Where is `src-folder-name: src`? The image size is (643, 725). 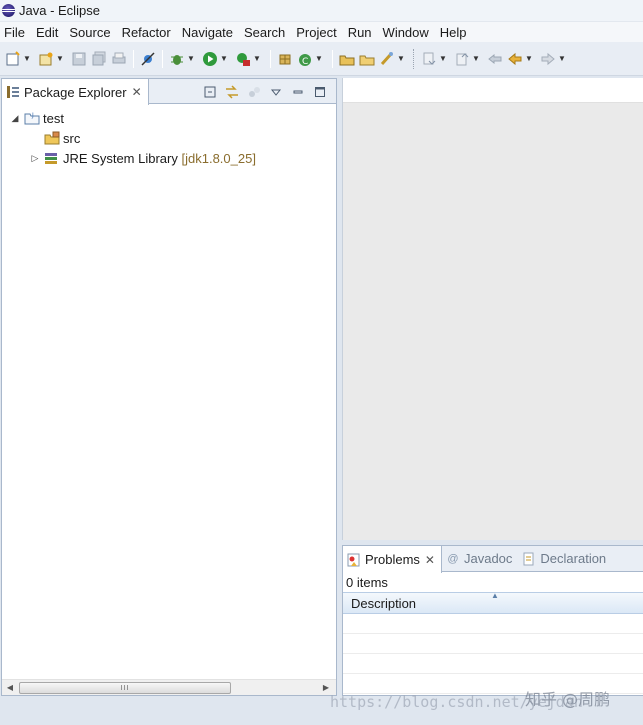
src-folder-name: src is located at coordinates (72, 138).